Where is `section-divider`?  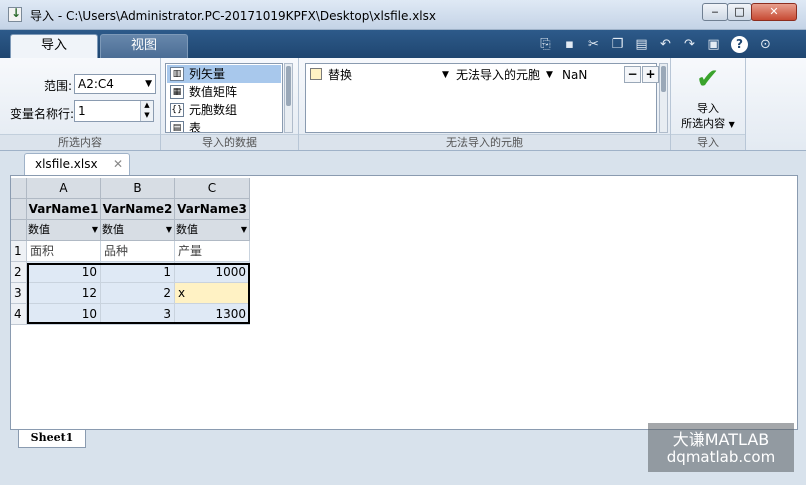 section-divider is located at coordinates (745, 104).